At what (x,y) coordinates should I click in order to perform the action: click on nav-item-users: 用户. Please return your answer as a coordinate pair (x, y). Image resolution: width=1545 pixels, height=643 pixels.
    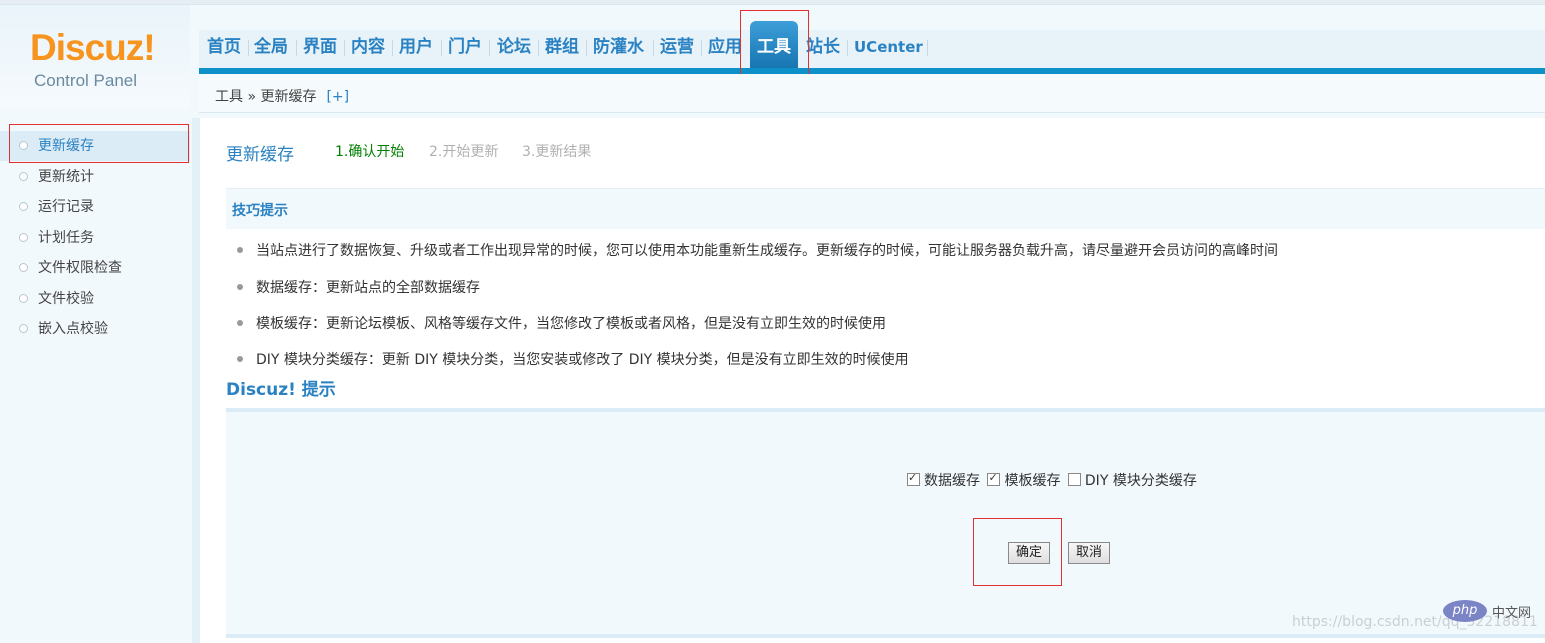
    Looking at the image, I should click on (416, 47).